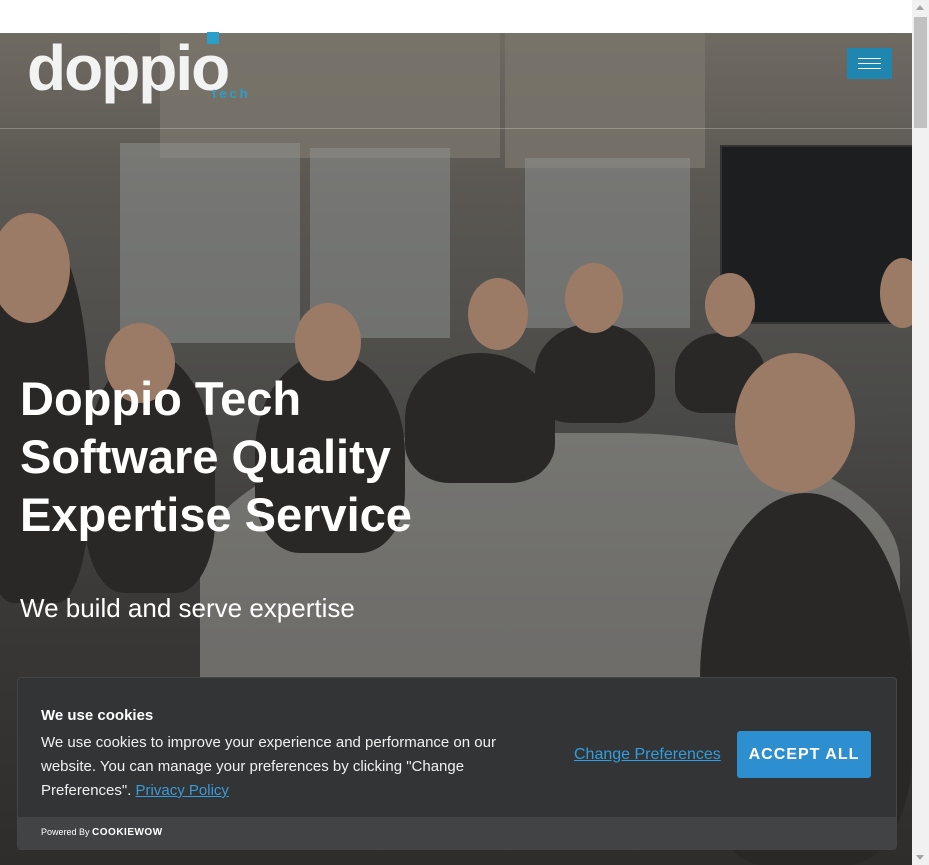 This screenshot has height=865, width=929. I want to click on hero-title-line: Doppio Tech, so click(161, 398).